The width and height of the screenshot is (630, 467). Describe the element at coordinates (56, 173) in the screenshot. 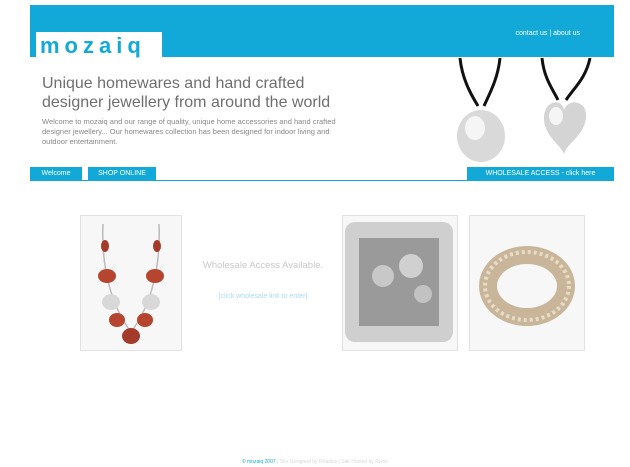

I see `nav-welcome-button: Welcome` at that location.